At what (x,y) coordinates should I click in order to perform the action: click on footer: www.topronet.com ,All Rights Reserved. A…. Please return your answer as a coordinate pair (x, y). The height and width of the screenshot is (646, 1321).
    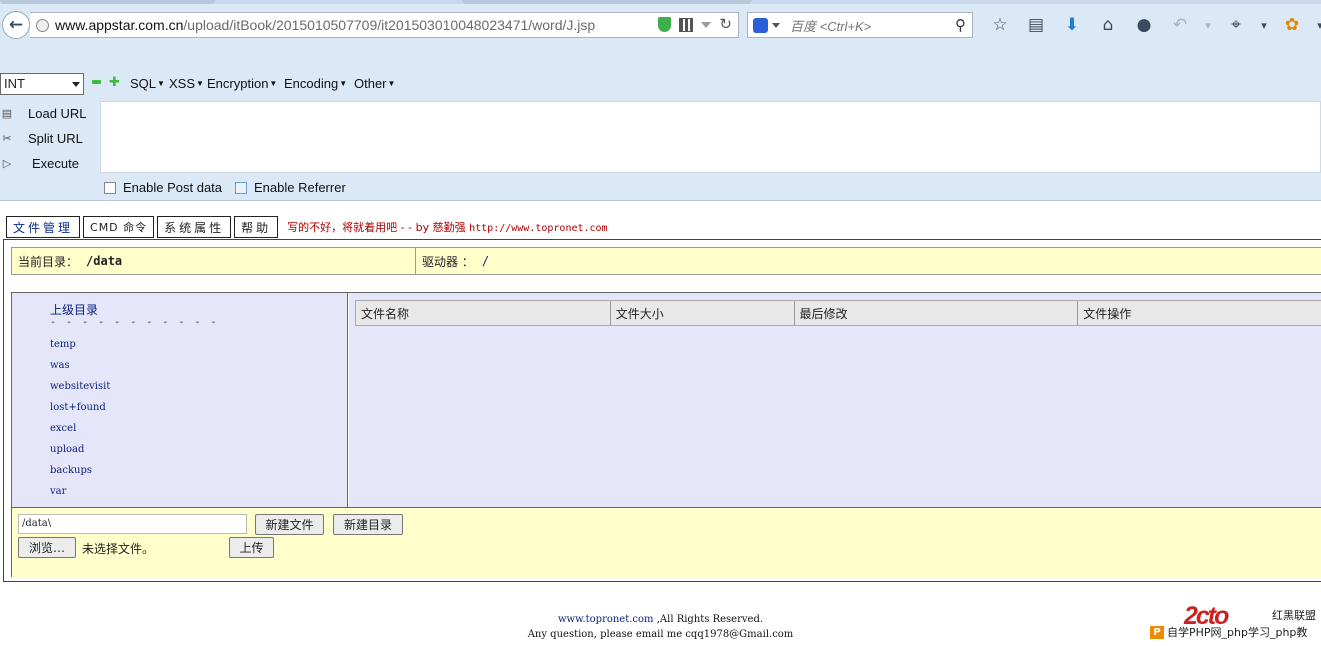
    Looking at the image, I should click on (660, 627).